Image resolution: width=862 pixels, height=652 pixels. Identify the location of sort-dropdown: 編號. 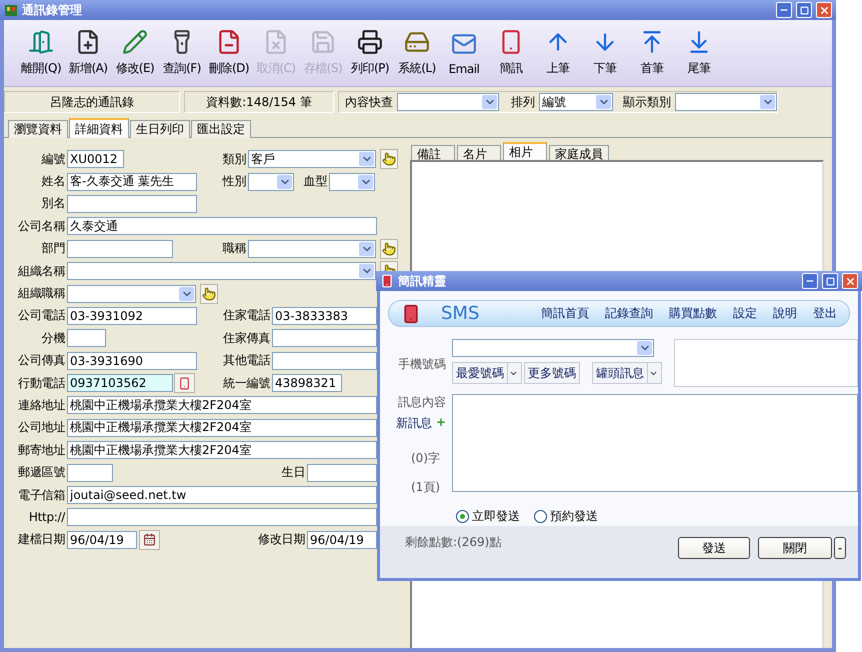
(576, 102).